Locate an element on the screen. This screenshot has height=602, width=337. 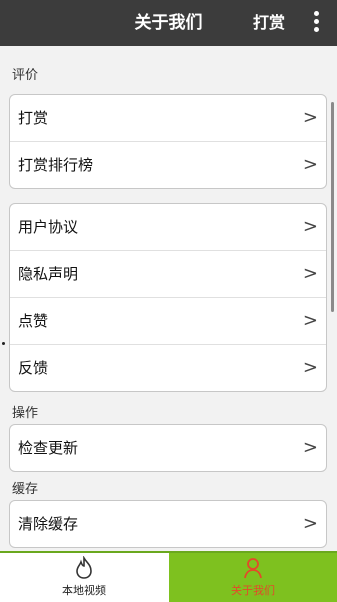
card-cache: 清除缓存 > is located at coordinates (168, 524).